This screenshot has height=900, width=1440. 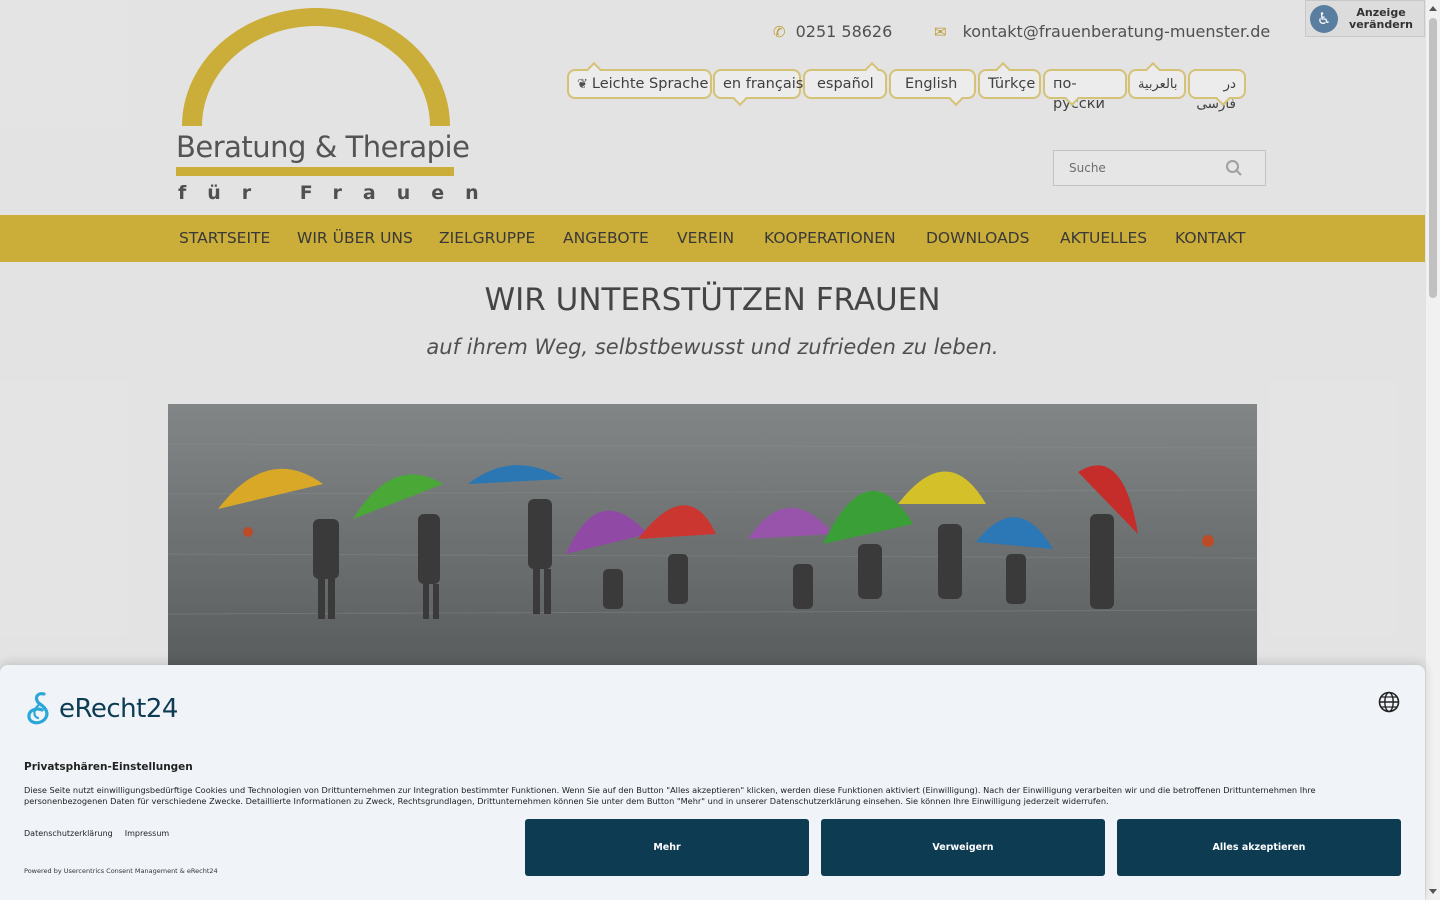 I want to click on lang-french: en français, so click(x=758, y=88).